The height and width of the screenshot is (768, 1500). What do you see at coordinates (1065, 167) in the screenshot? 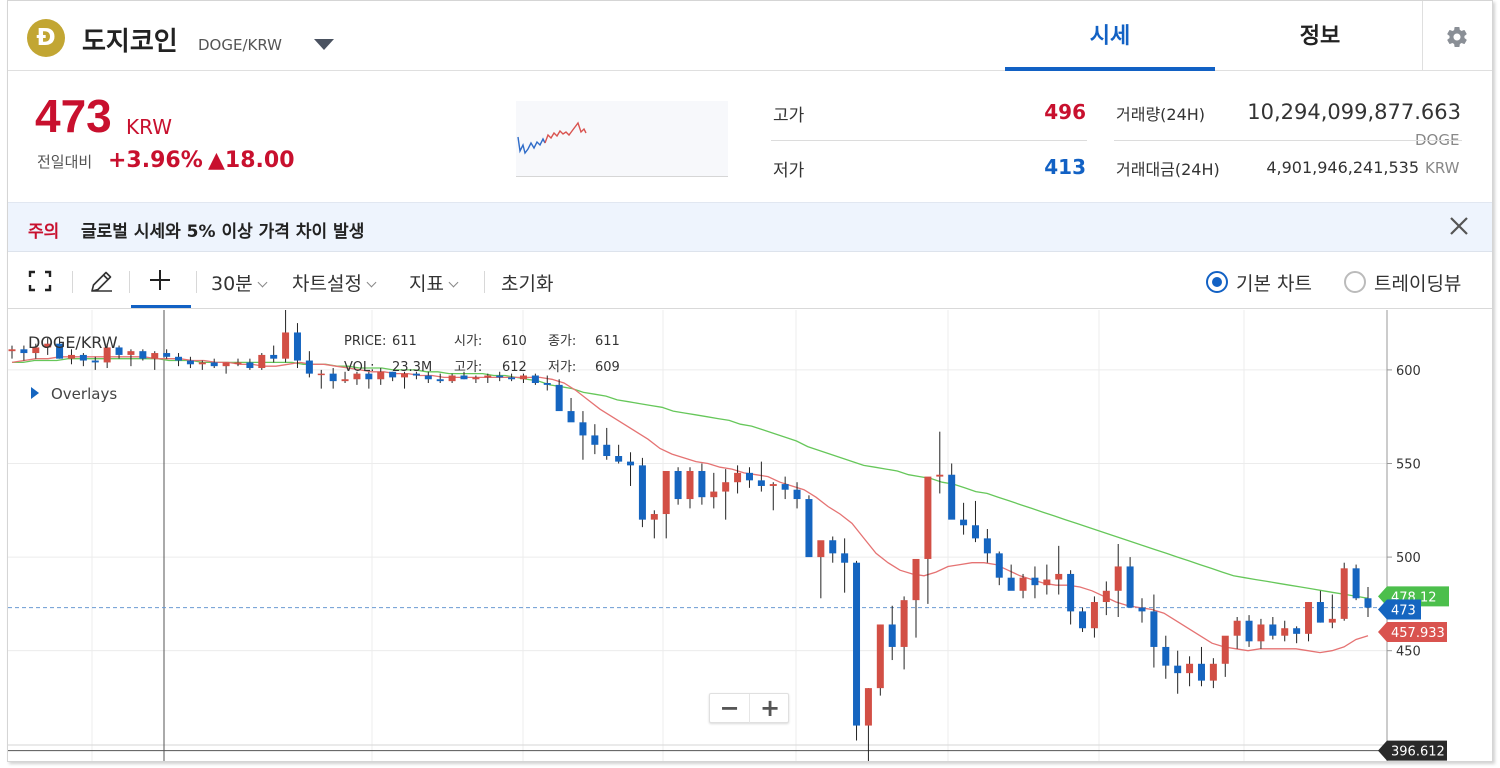
I see `low-value: 413` at bounding box center [1065, 167].